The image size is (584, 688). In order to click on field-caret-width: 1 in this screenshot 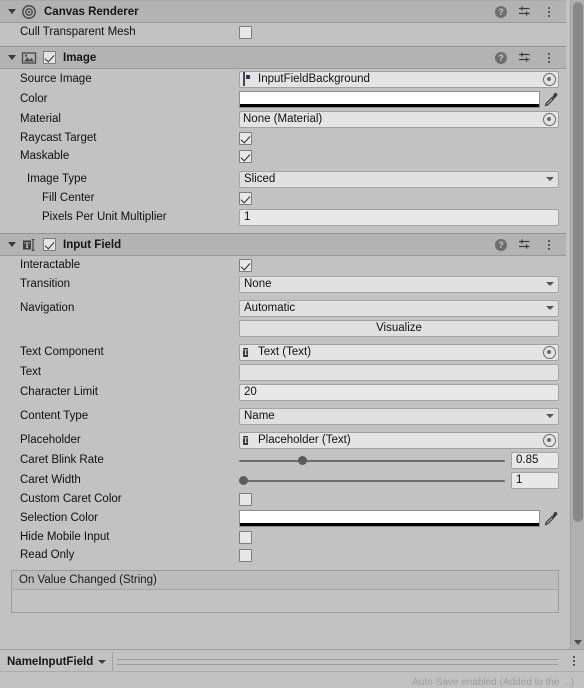, I will do `click(402, 480)`.